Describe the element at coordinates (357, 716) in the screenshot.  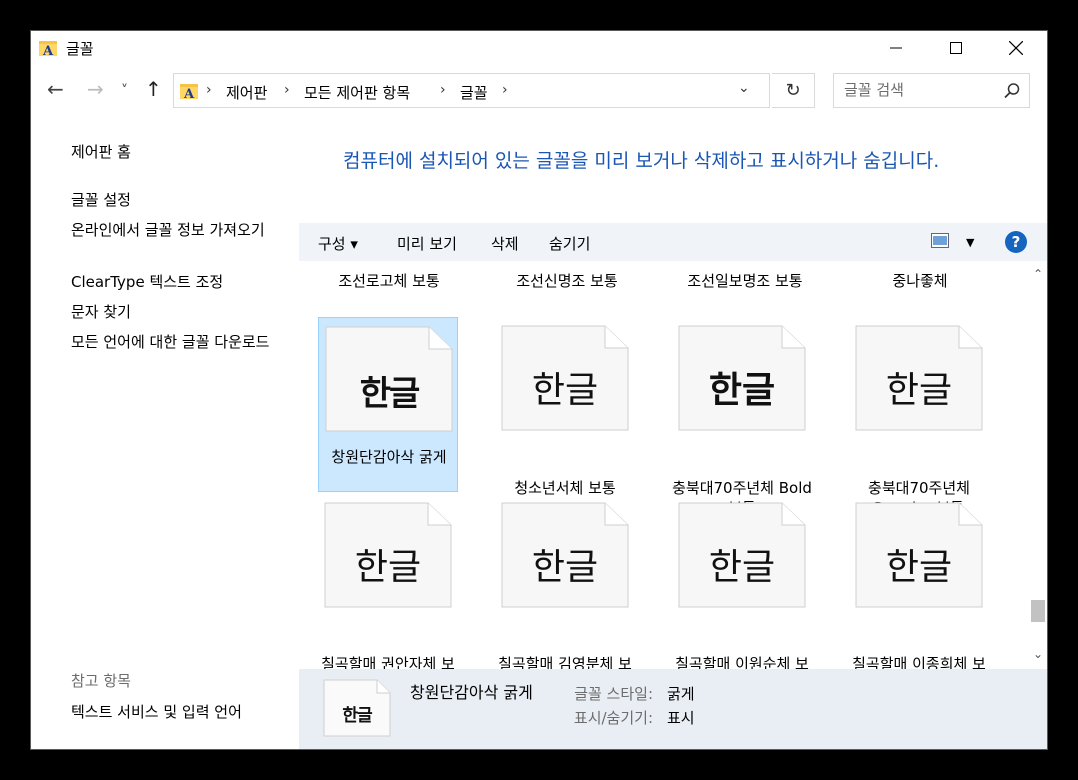
I see `details-font-sample: 한글` at that location.